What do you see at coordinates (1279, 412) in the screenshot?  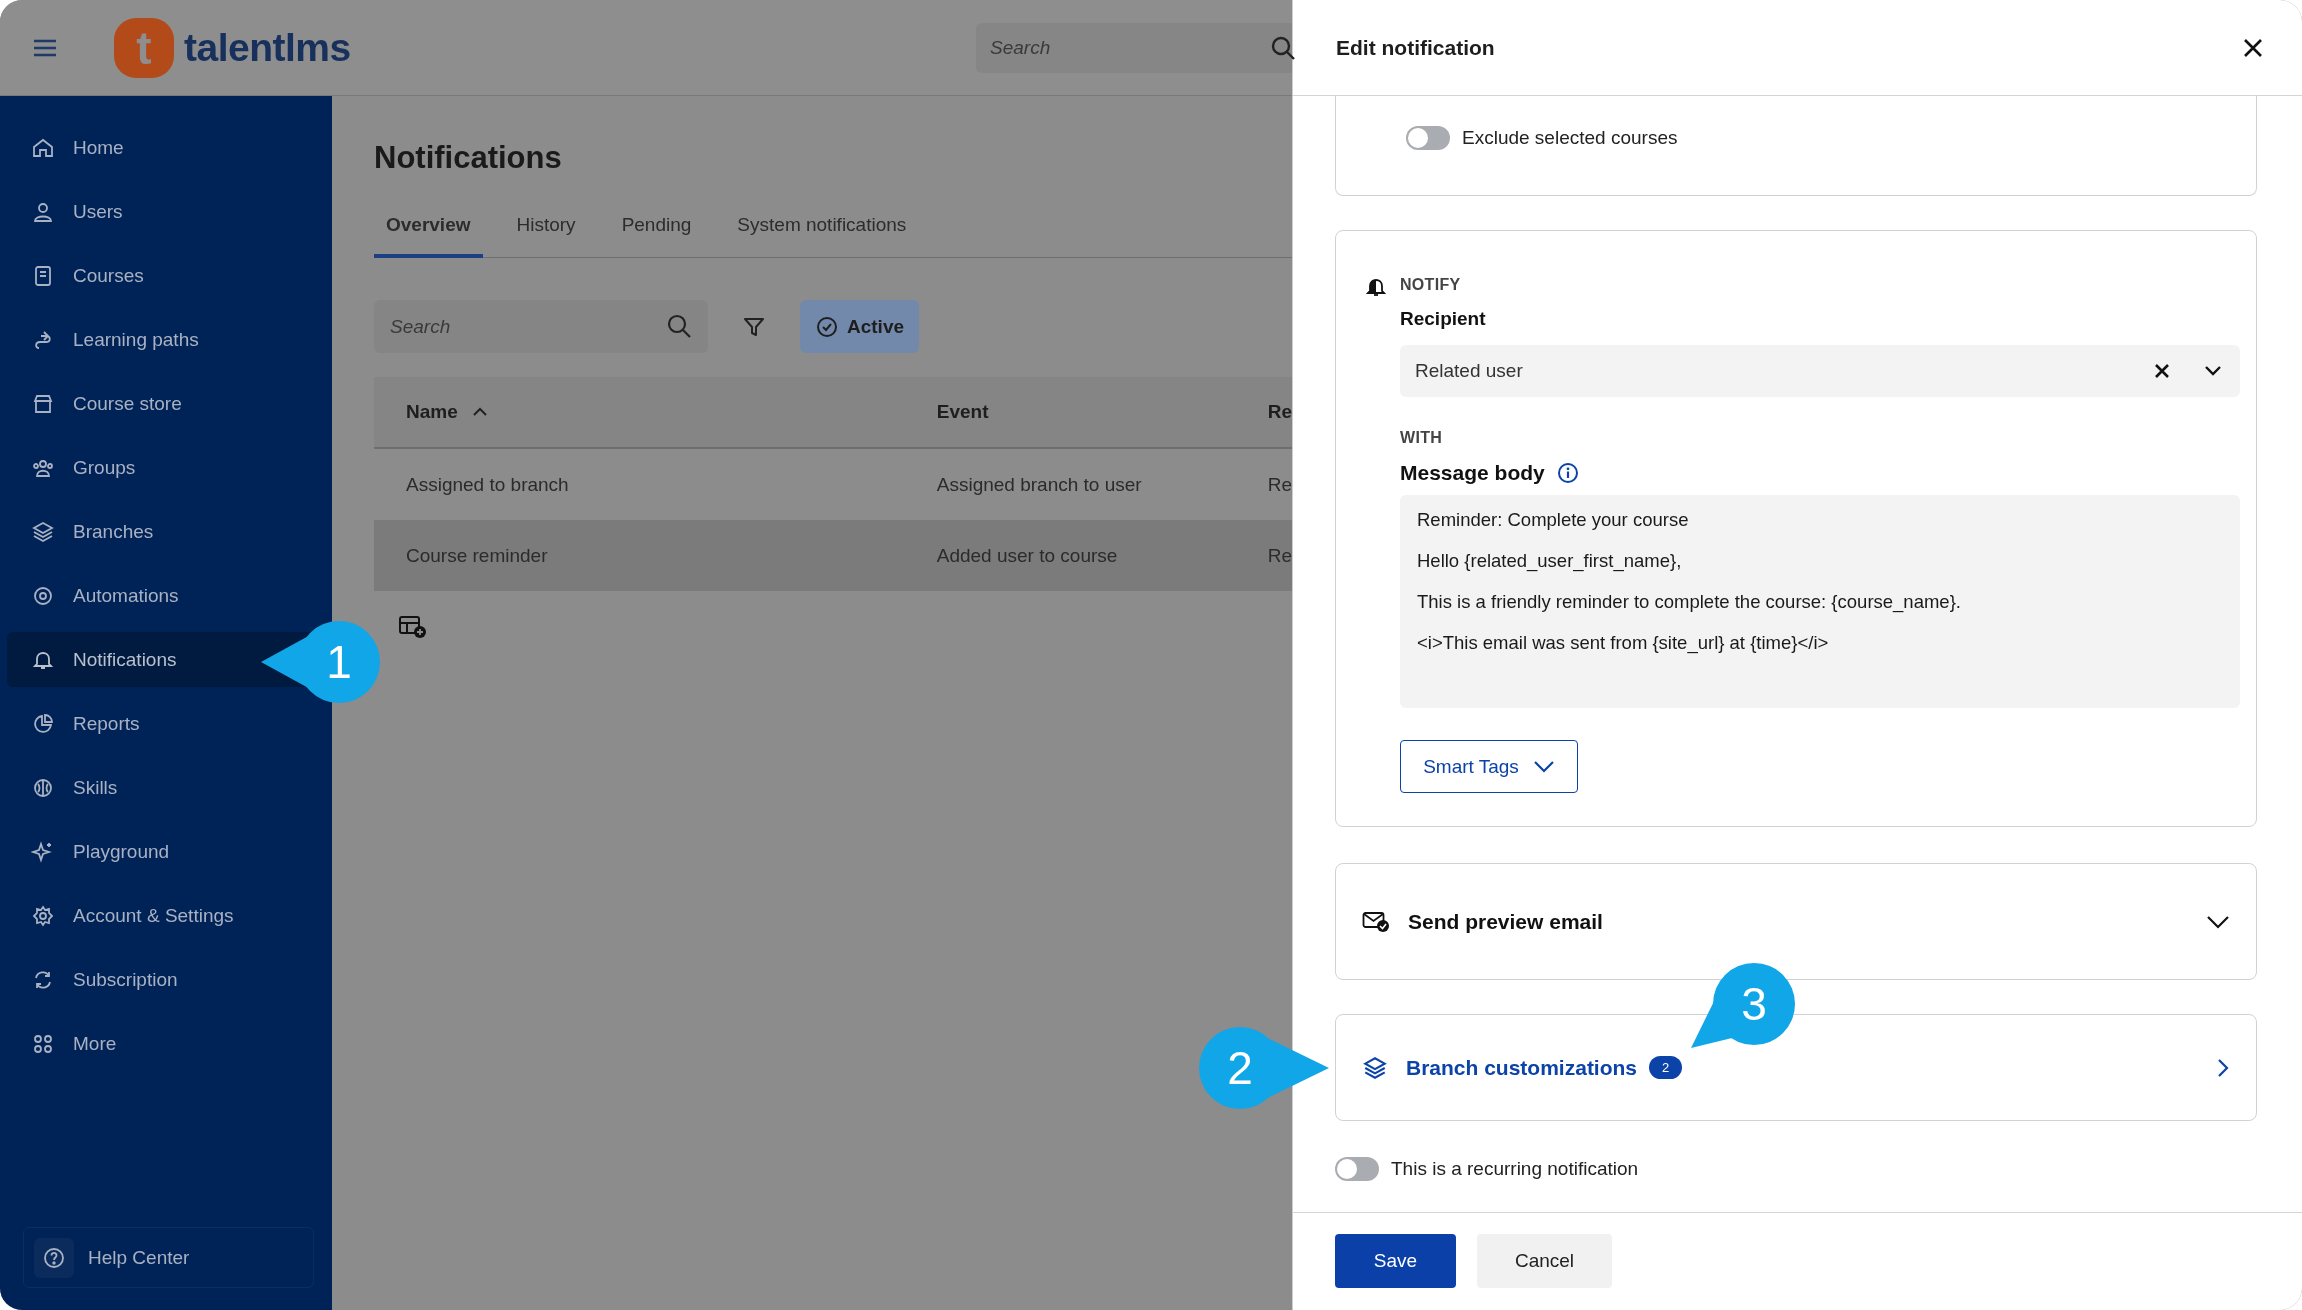 I see `column-header: Re` at bounding box center [1279, 412].